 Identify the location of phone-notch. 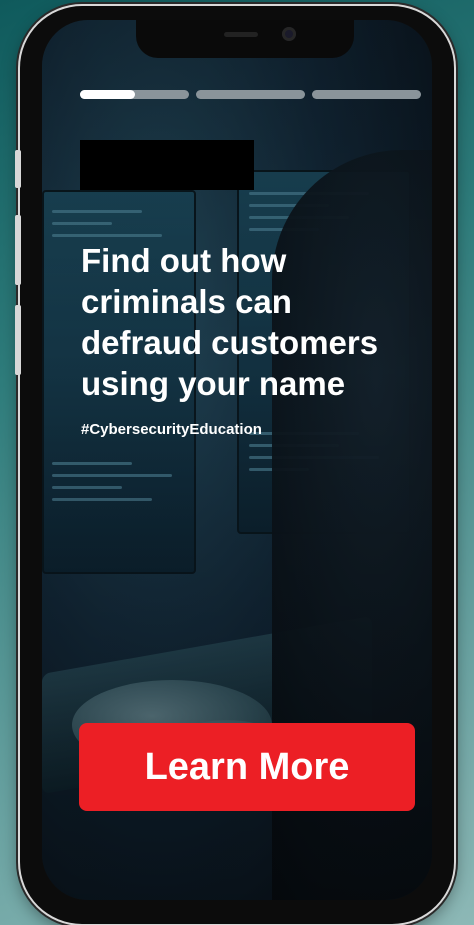
(245, 39).